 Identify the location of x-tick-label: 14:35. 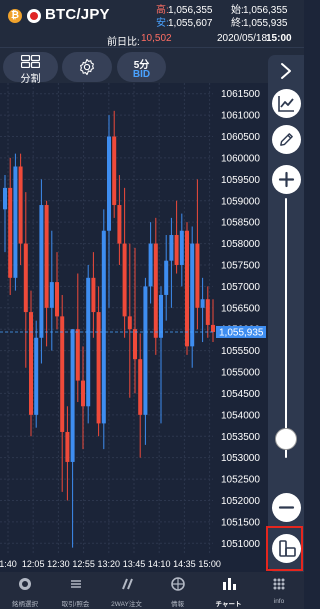
(184, 564).